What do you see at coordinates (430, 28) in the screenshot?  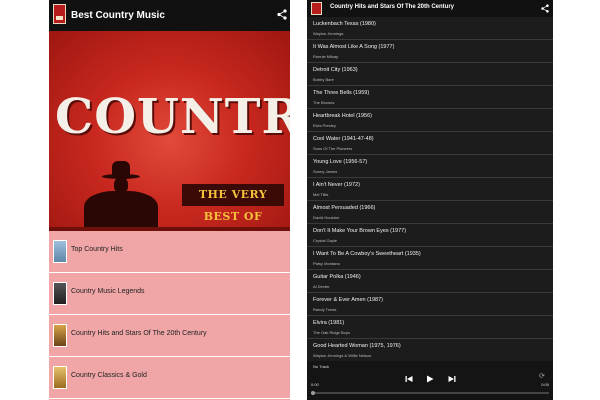 I see `song-row: Luckenbach Texas (1980) Waylon Jennings` at bounding box center [430, 28].